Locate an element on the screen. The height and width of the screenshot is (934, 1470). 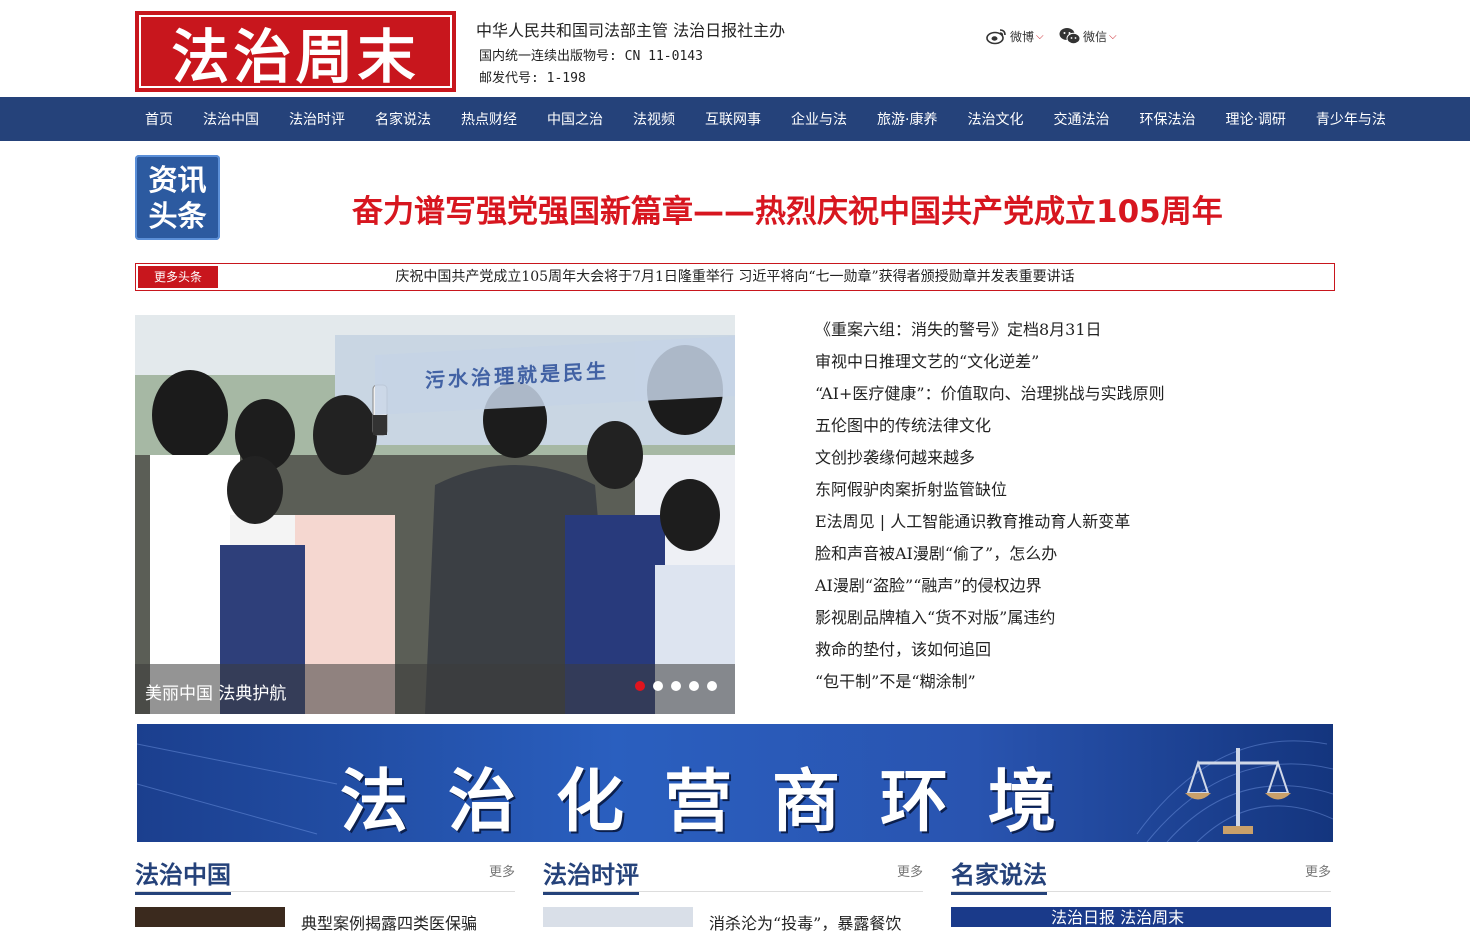
business-banner-text: 法治化营商环境 is located at coordinates (718, 802).